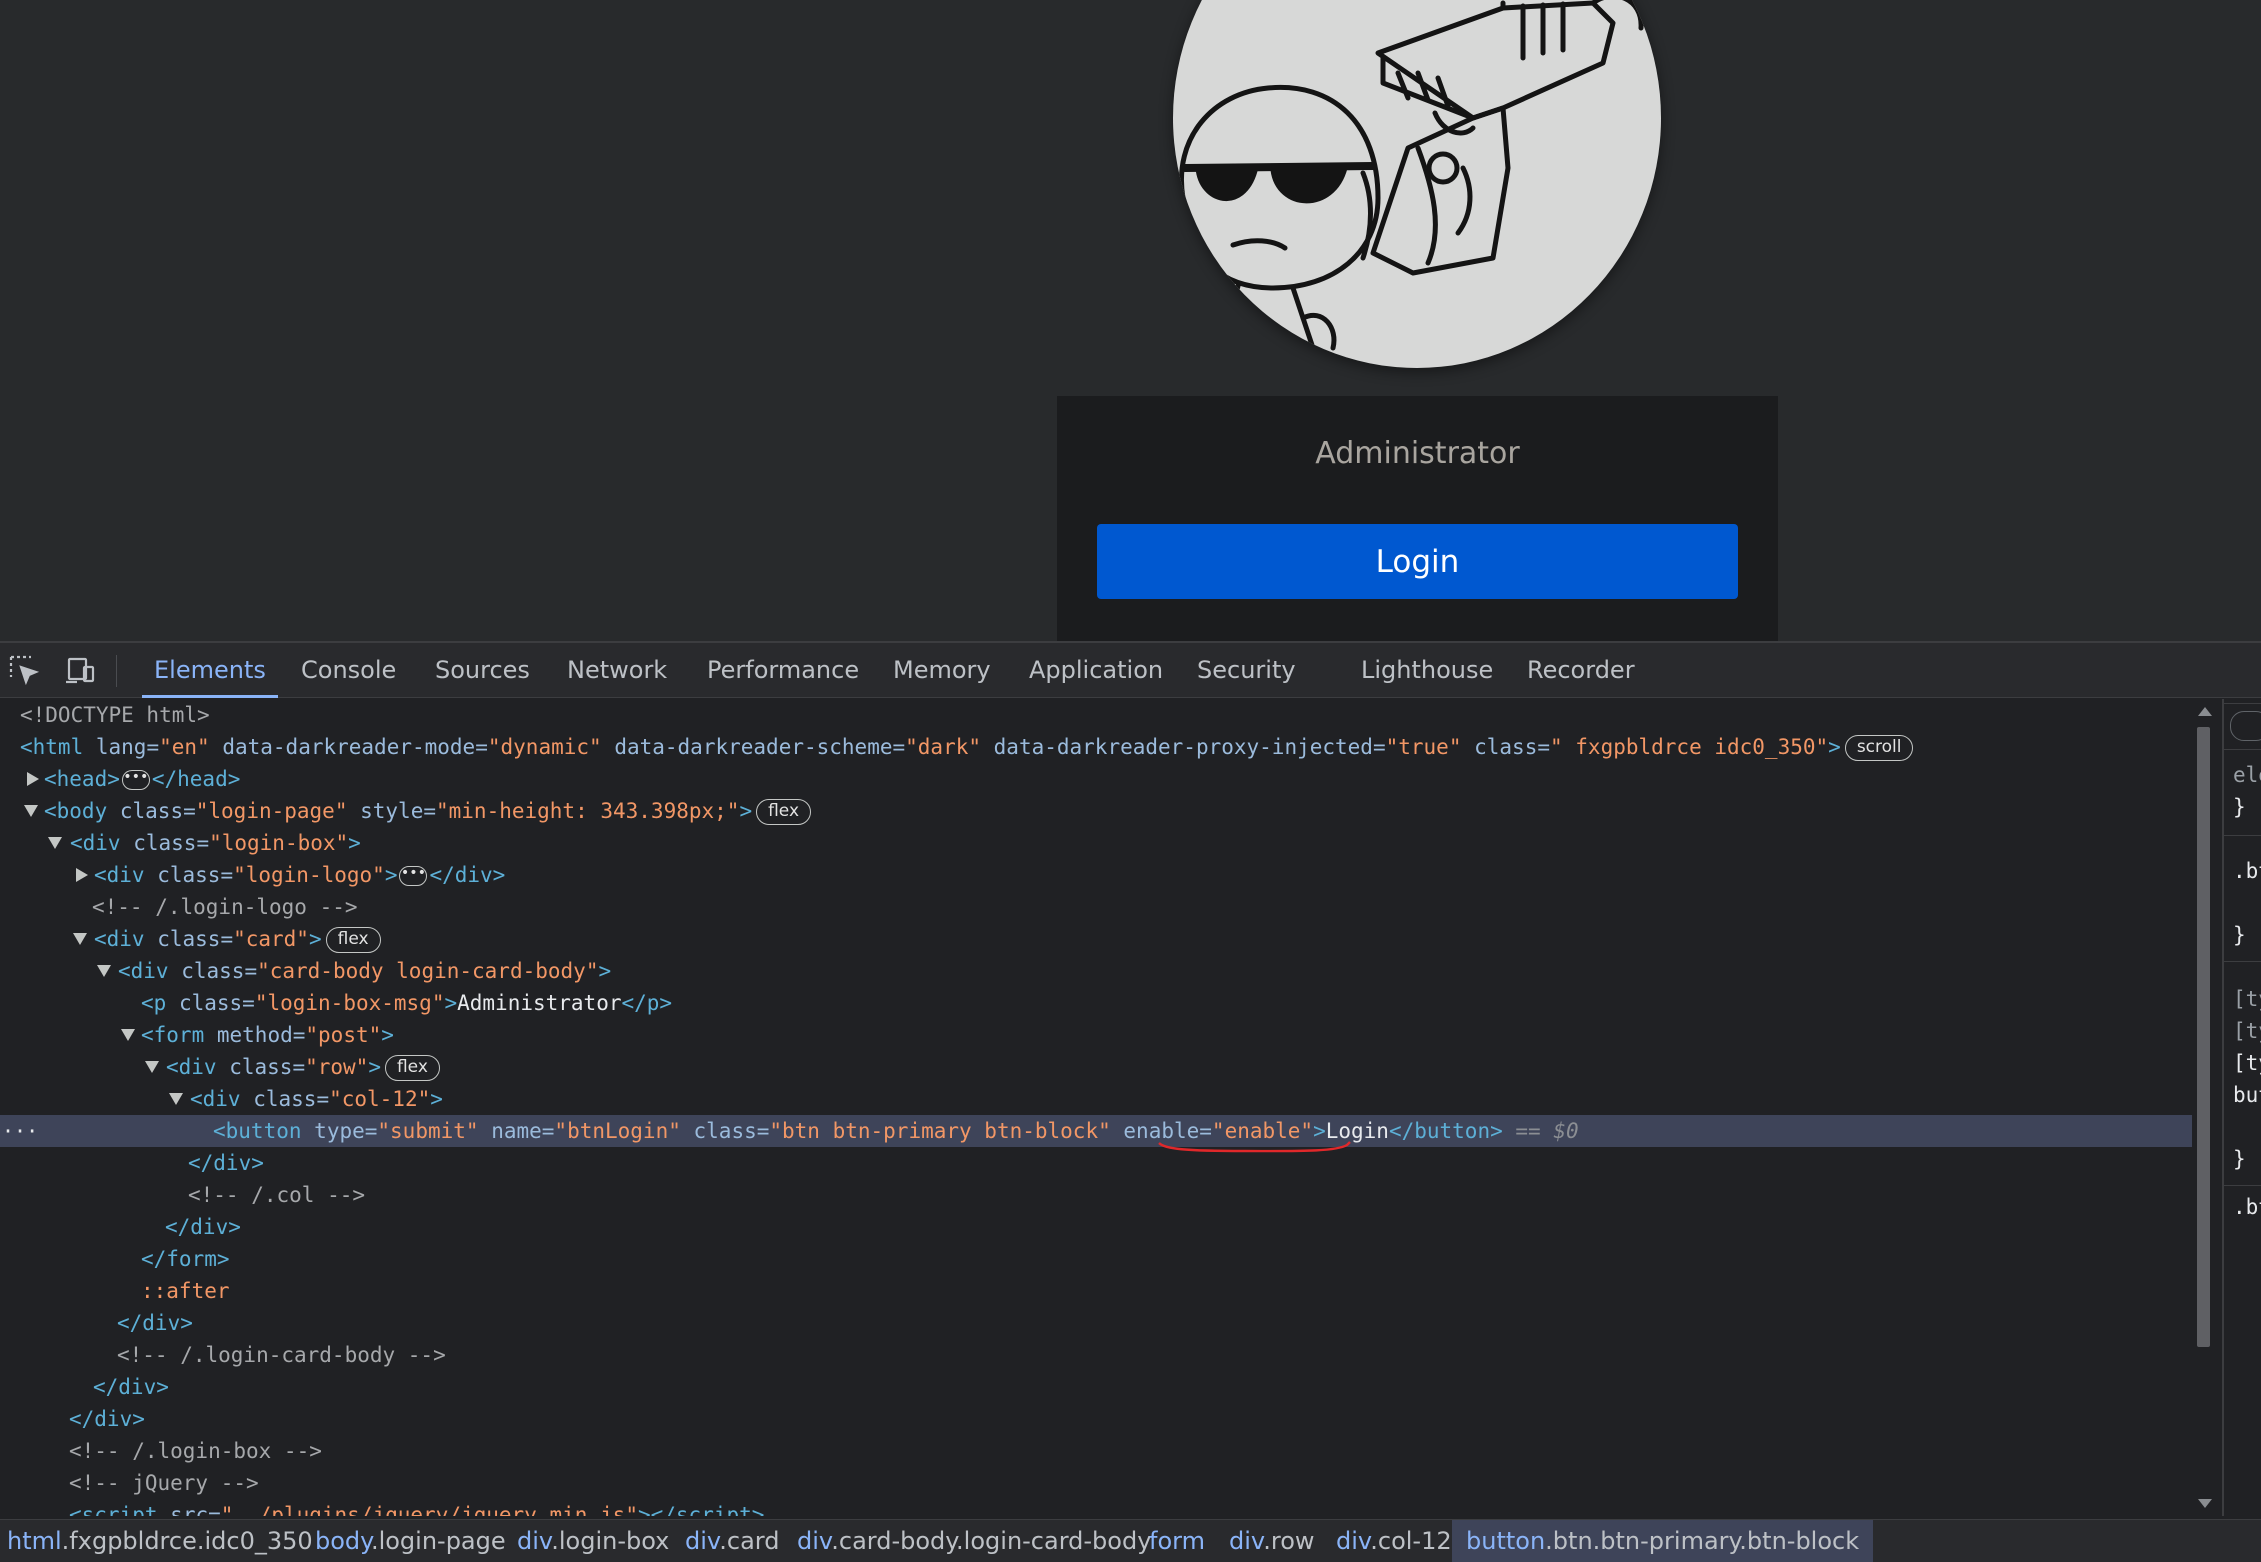 This screenshot has width=2261, height=1562. Describe the element at coordinates (482, 670) in the screenshot. I see `tab-sources: Sources` at that location.